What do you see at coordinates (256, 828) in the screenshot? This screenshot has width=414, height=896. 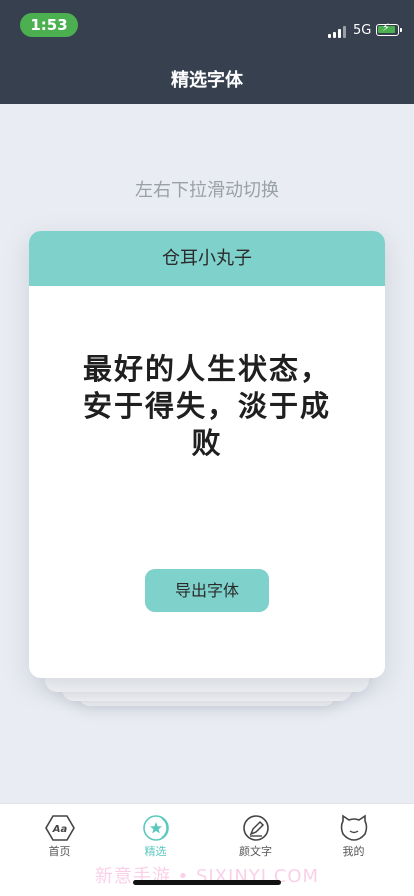 I see `pen-icon` at bounding box center [256, 828].